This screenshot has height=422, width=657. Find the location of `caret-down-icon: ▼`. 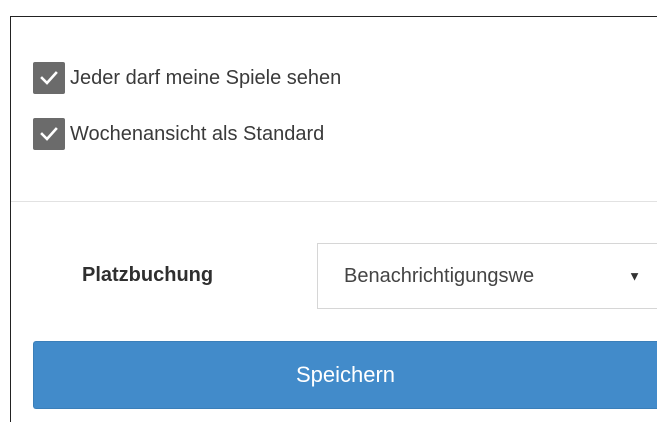

caret-down-icon: ▼ is located at coordinates (634, 276).